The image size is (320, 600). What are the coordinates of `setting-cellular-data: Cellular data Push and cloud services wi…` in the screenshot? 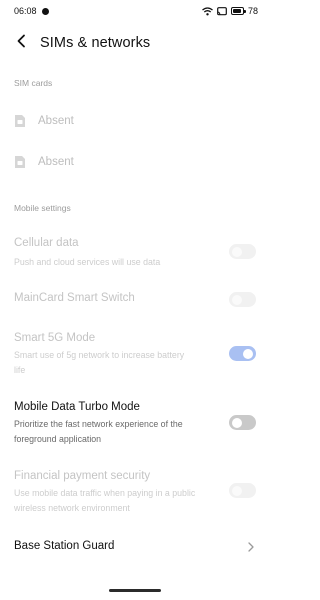 It's located at (135, 253).